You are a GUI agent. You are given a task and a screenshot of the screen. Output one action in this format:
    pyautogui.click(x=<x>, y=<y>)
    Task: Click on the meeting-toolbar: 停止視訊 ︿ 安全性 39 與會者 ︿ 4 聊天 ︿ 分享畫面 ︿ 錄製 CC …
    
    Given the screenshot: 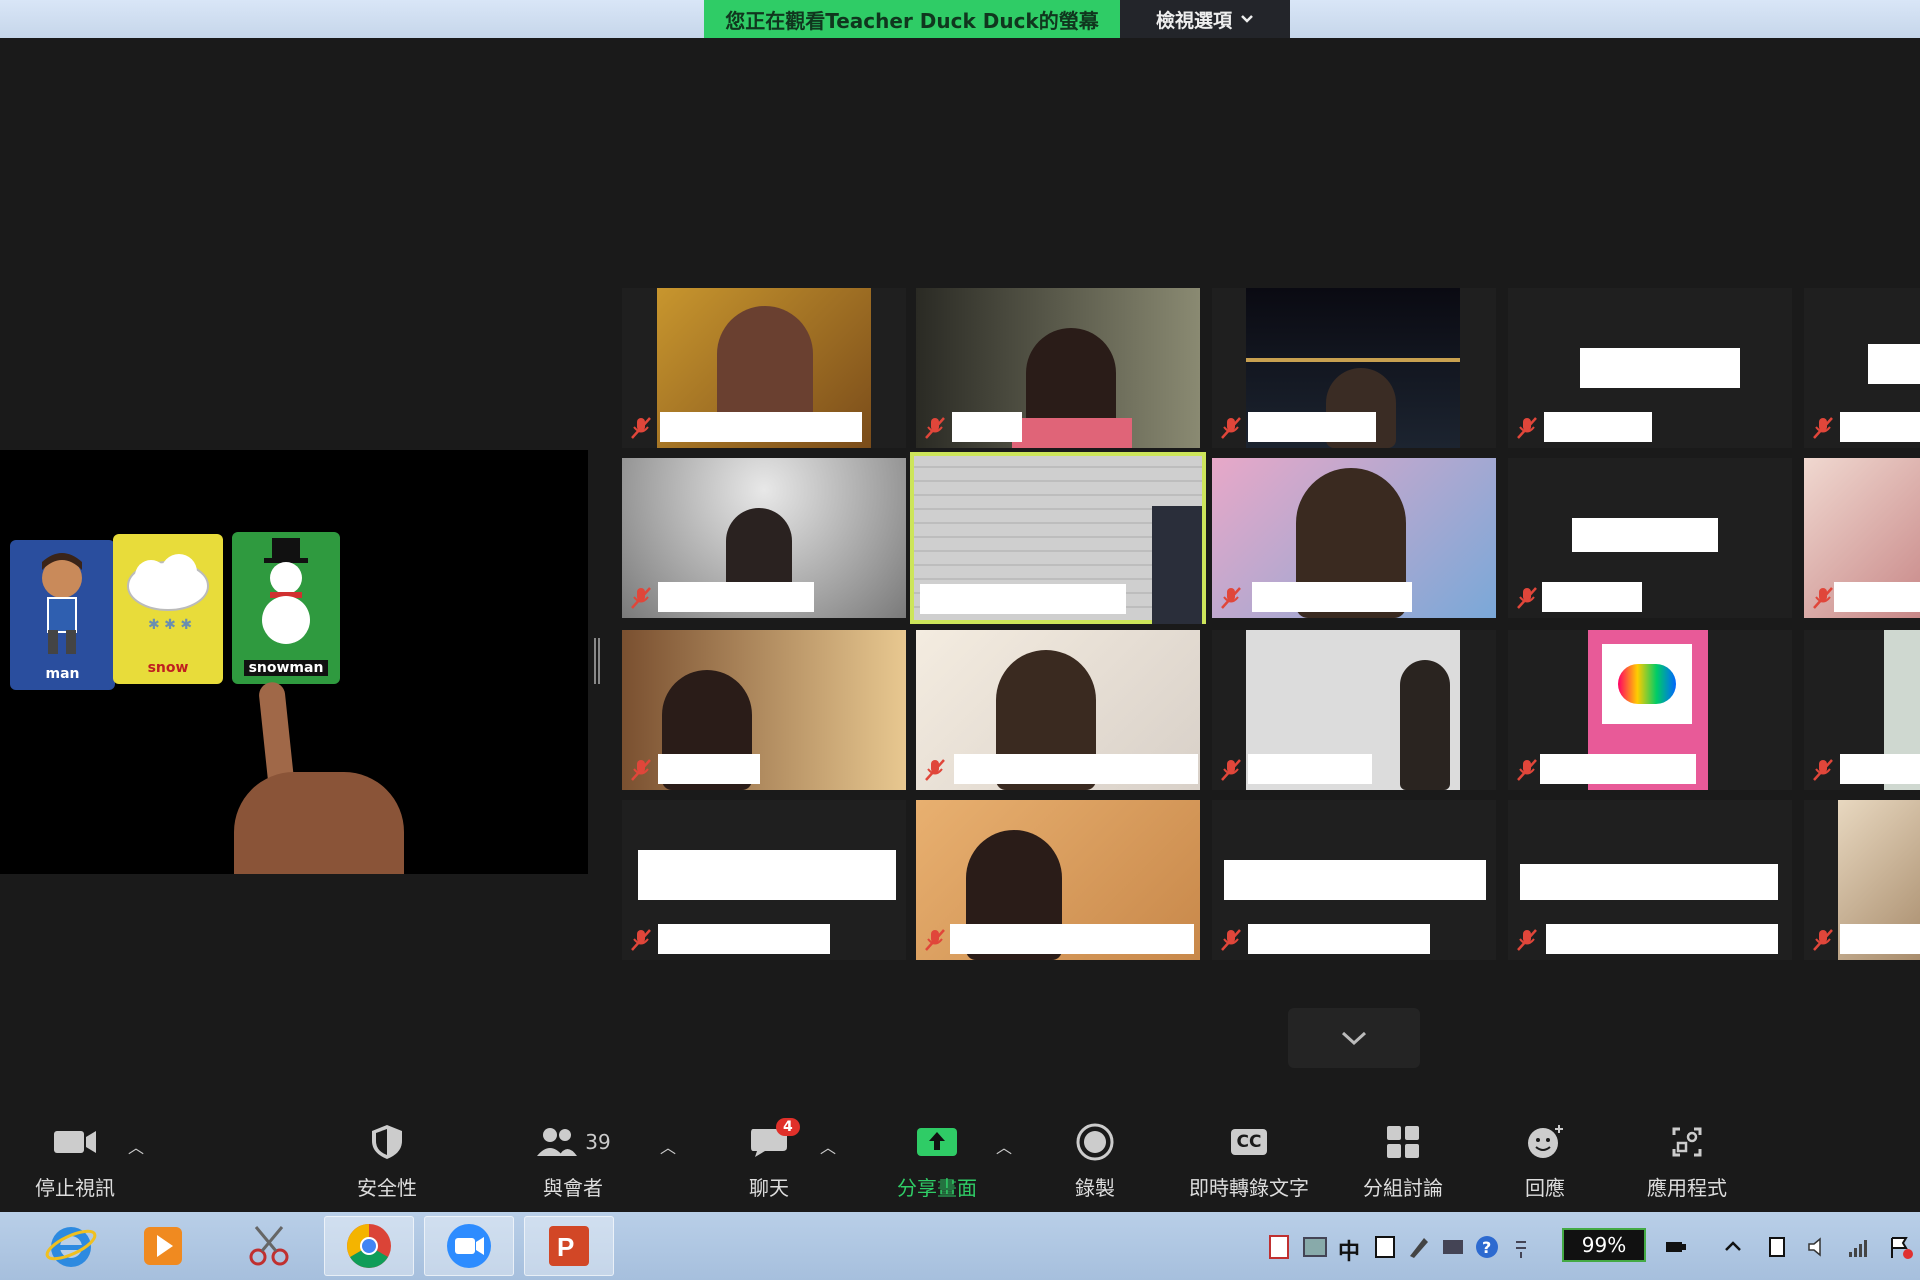 What is the action you would take?
    pyautogui.click(x=960, y=1160)
    